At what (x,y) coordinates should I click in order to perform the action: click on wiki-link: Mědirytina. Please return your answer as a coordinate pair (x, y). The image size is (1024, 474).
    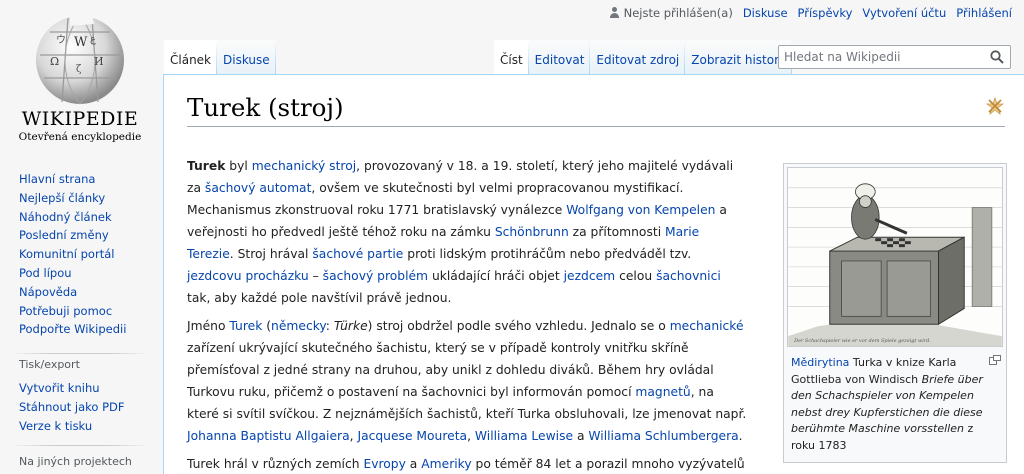
    Looking at the image, I should click on (820, 362).